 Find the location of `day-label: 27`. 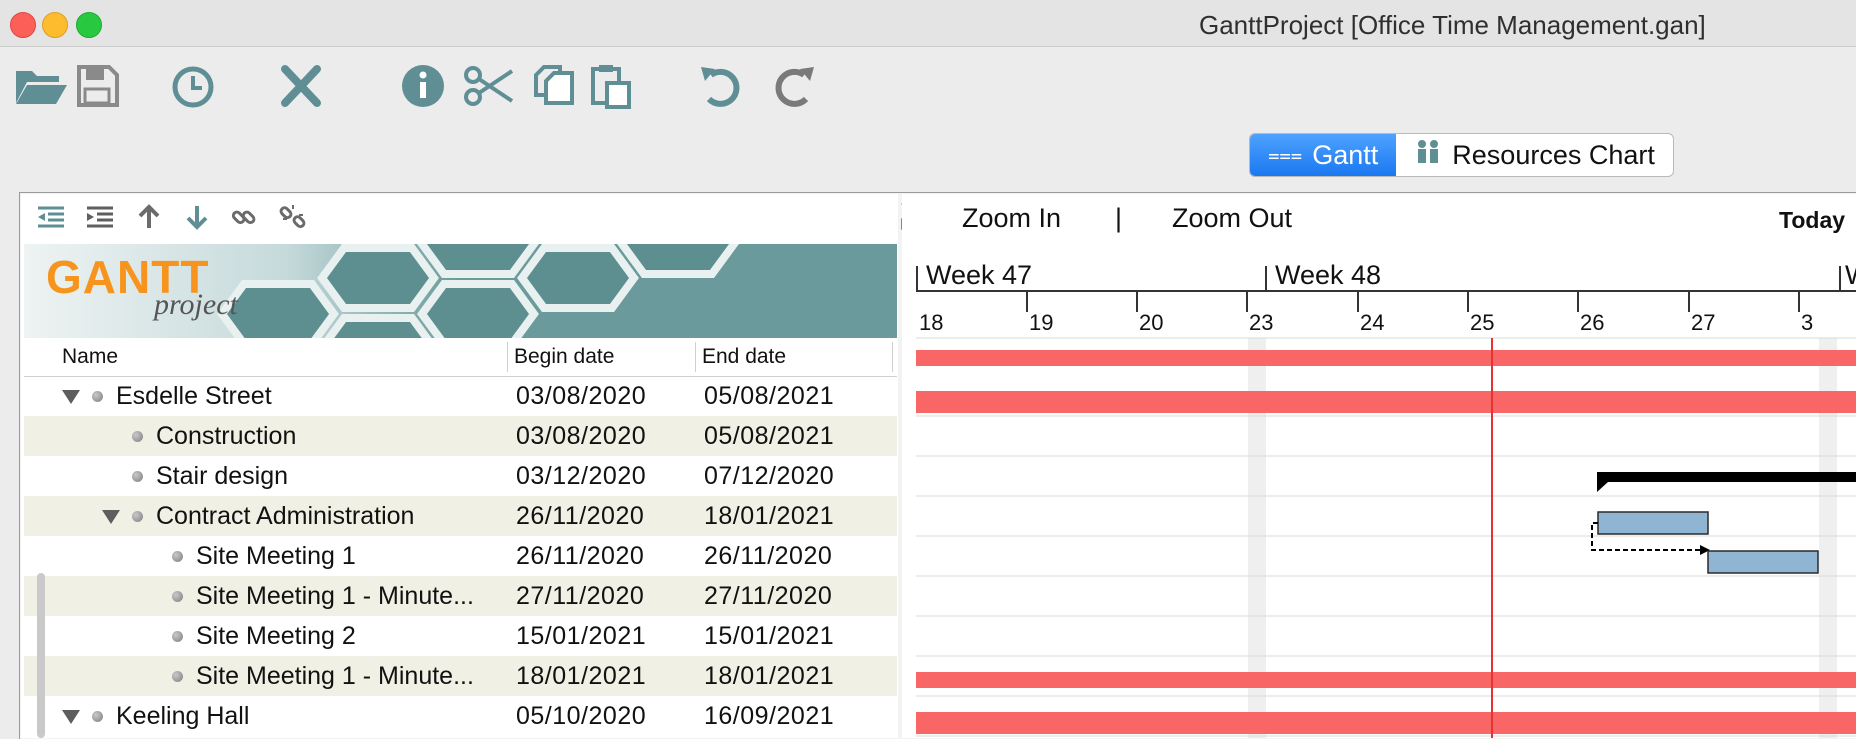

day-label: 27 is located at coordinates (1703, 322).